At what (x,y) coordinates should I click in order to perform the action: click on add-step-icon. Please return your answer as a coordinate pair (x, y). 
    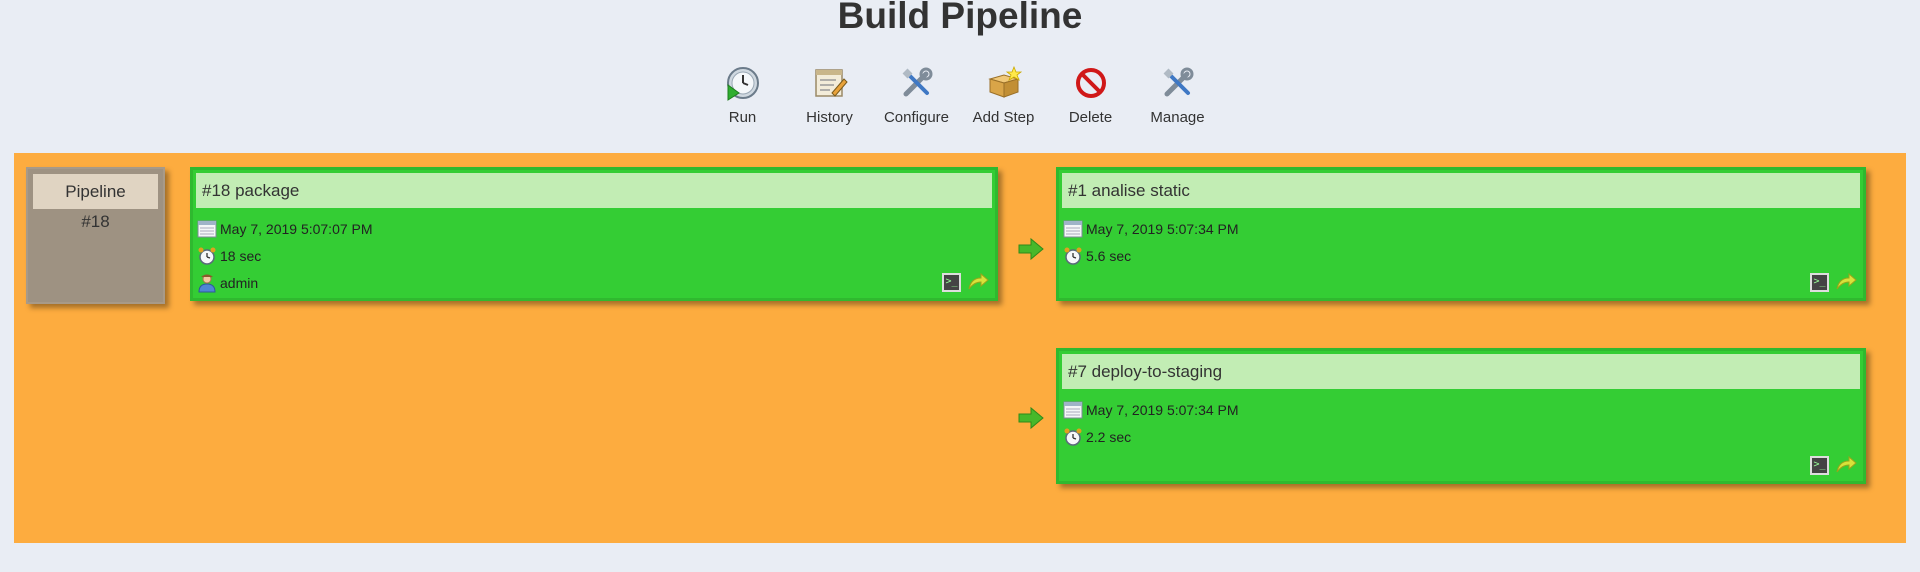
    Looking at the image, I should click on (1004, 83).